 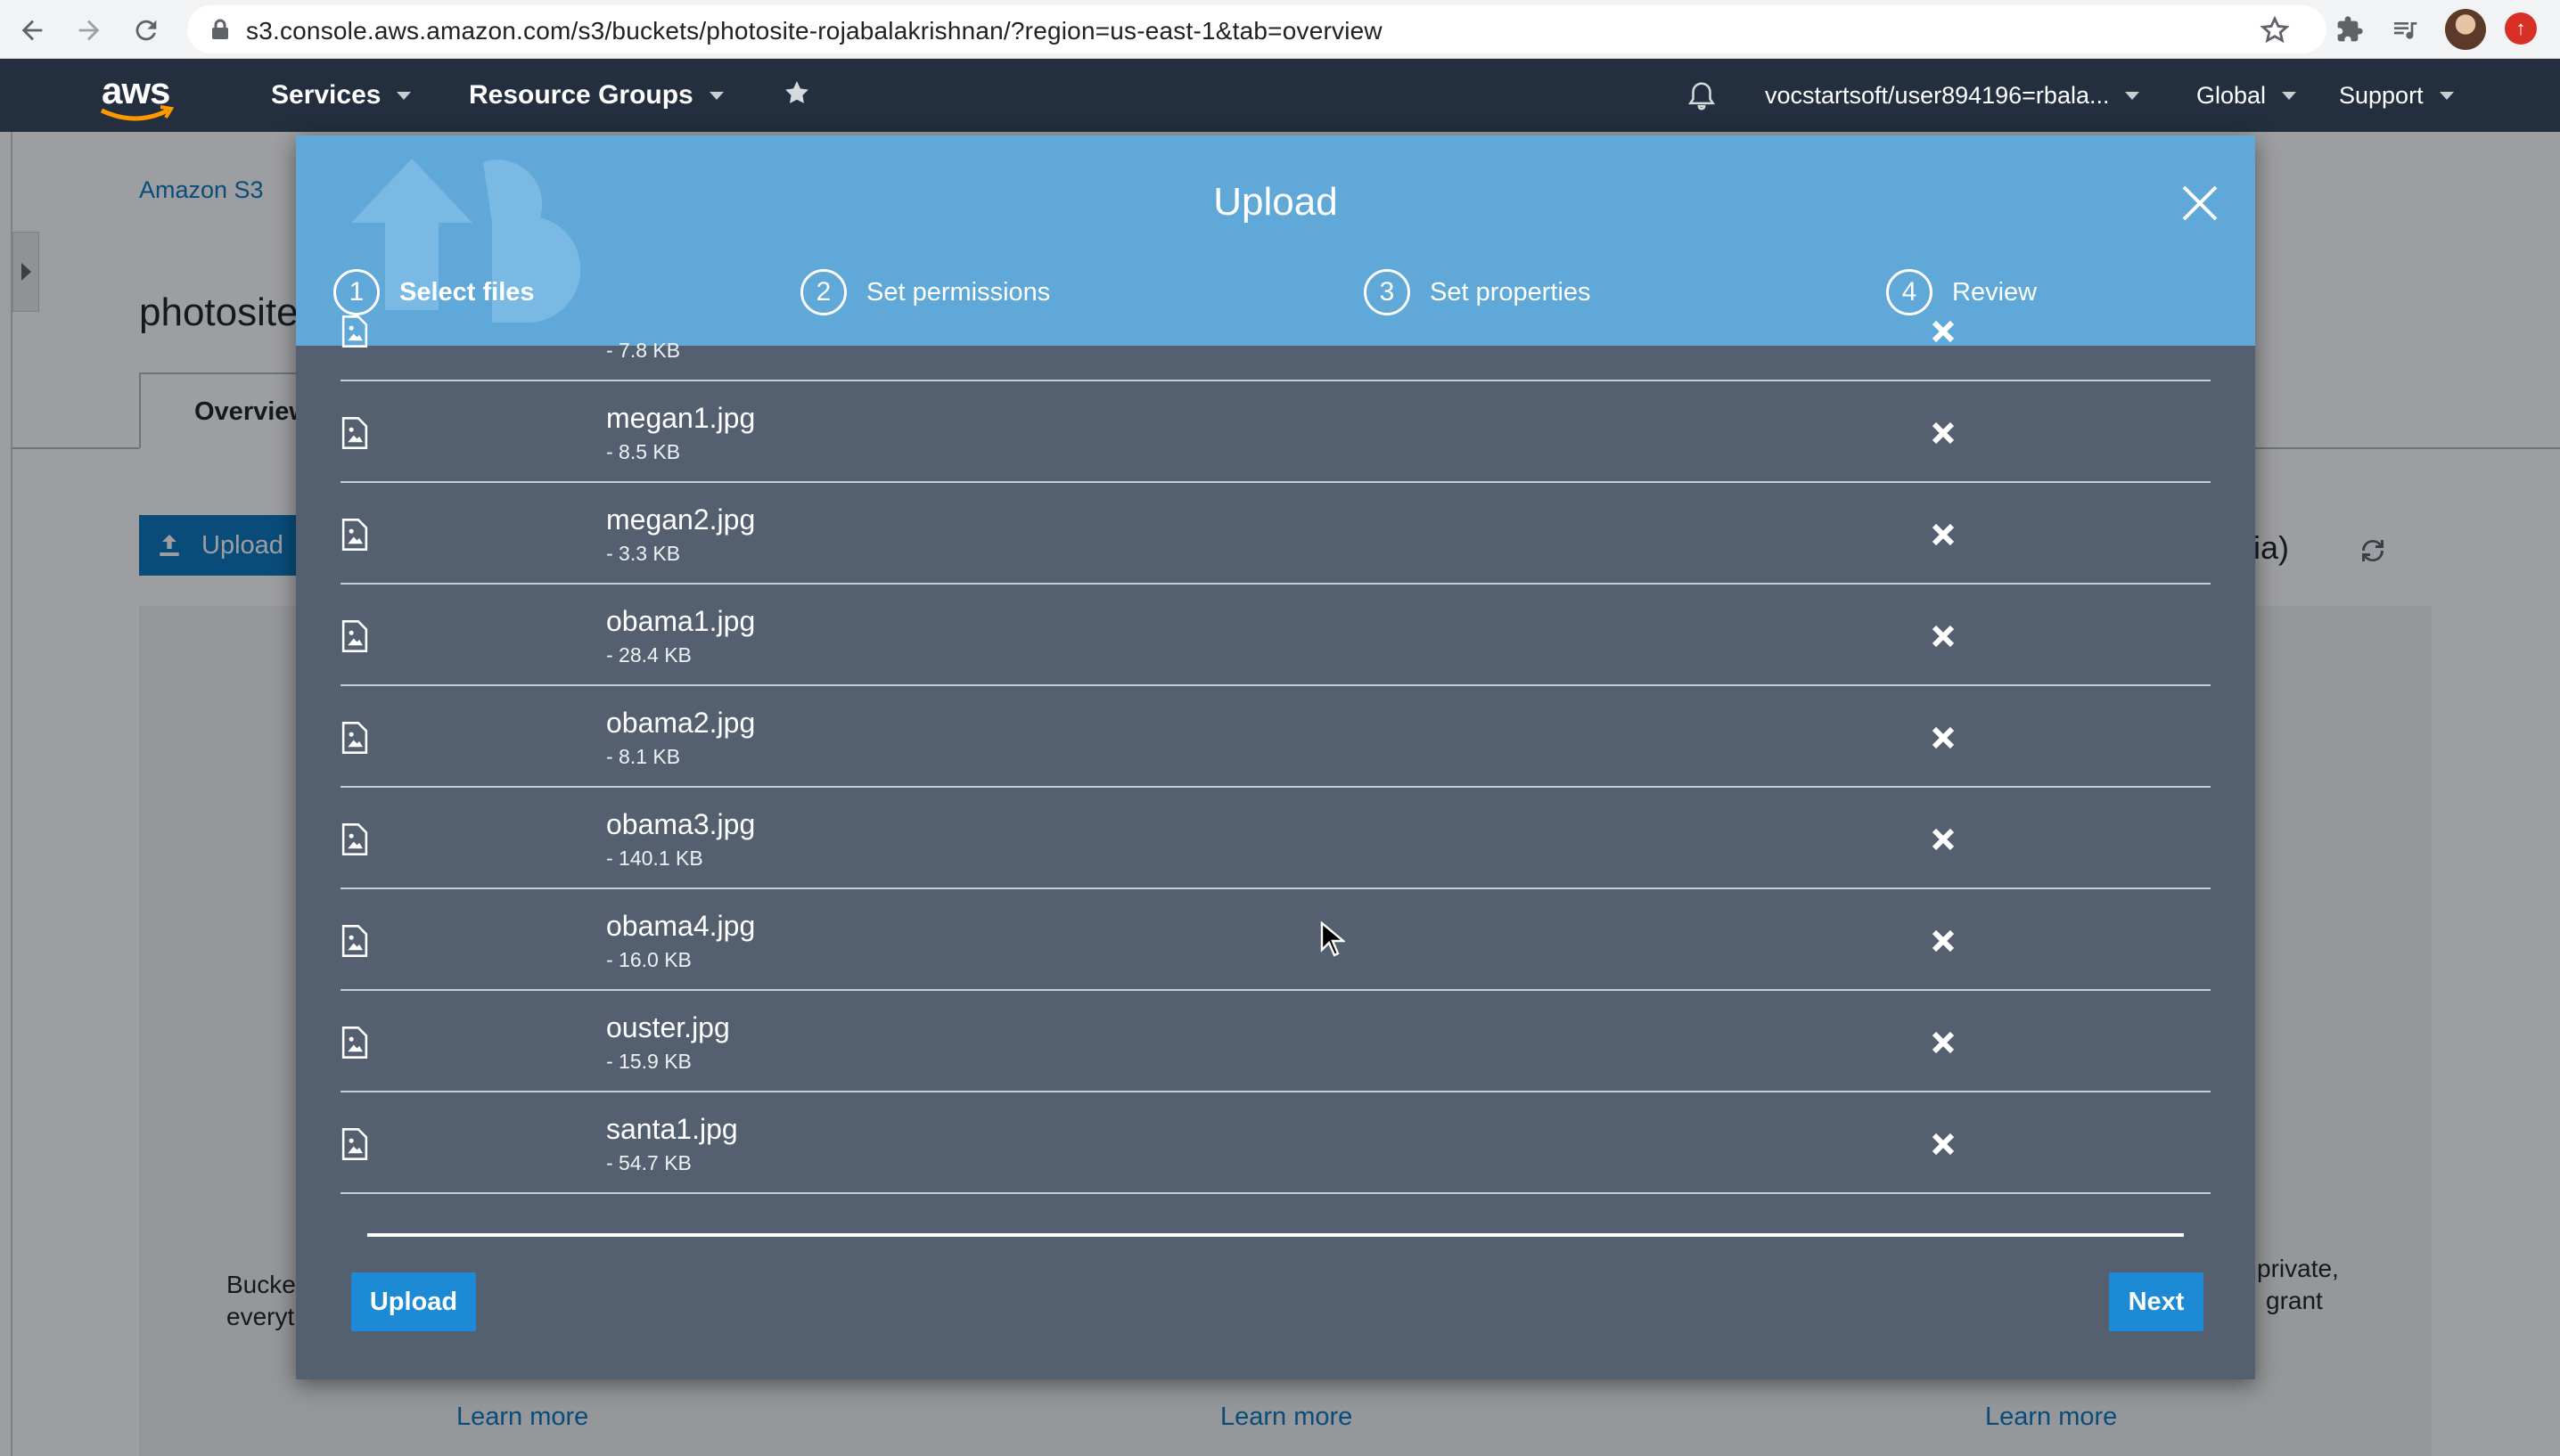 I want to click on file-size: - 3.3 KB, so click(x=643, y=553).